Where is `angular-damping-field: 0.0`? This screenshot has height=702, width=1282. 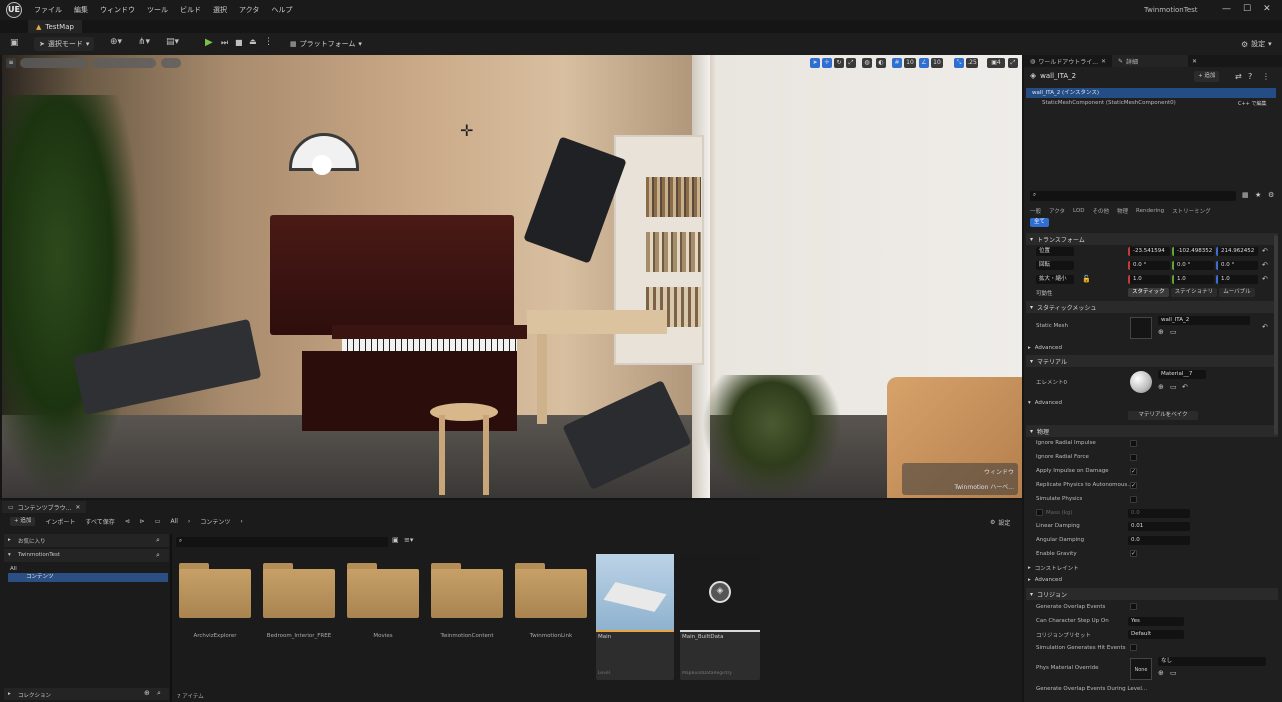
angular-damping-field: 0.0 is located at coordinates (1159, 540).